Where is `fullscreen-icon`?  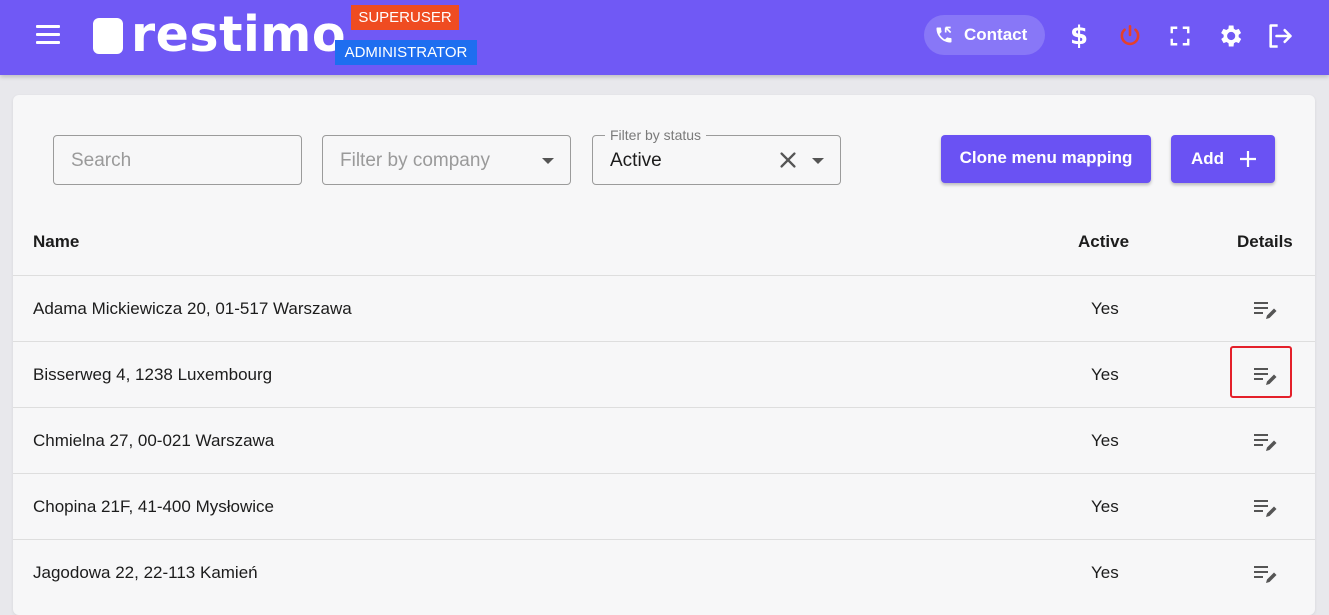 fullscreen-icon is located at coordinates (1180, 36).